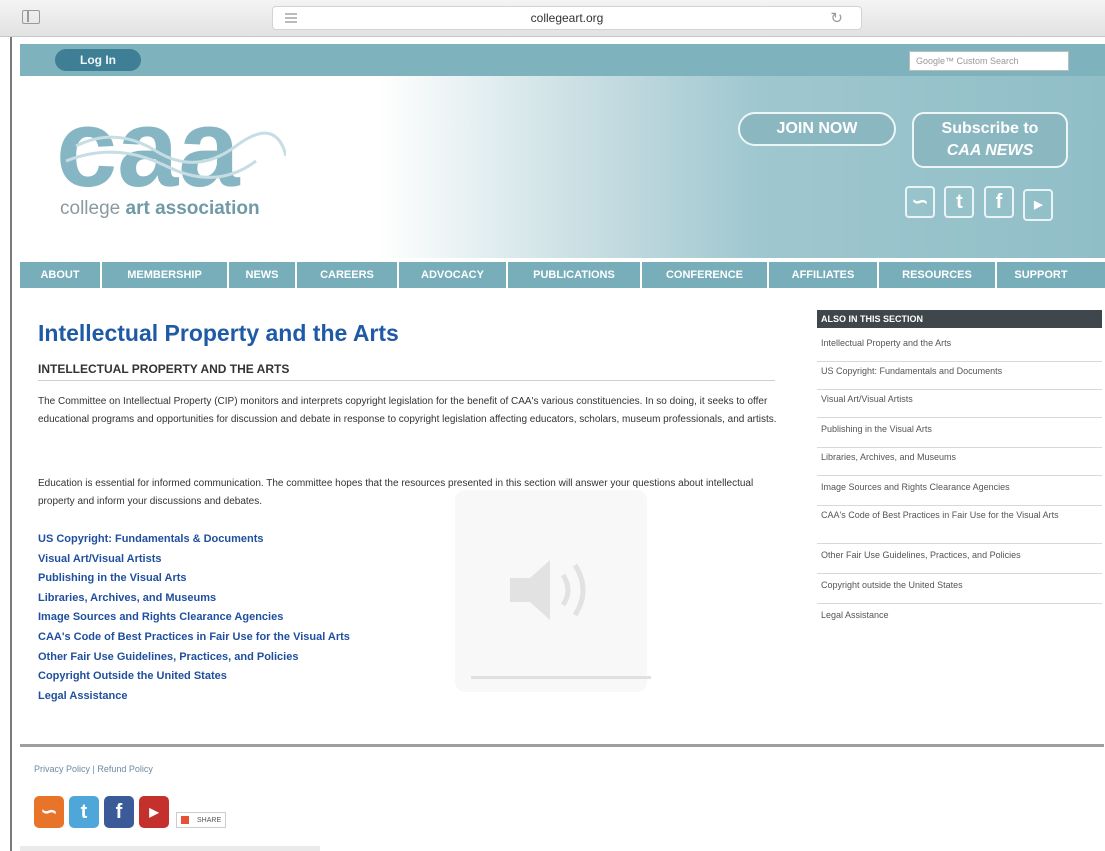  I want to click on nav-item-affiliates: AFFILIATES, so click(824, 275).